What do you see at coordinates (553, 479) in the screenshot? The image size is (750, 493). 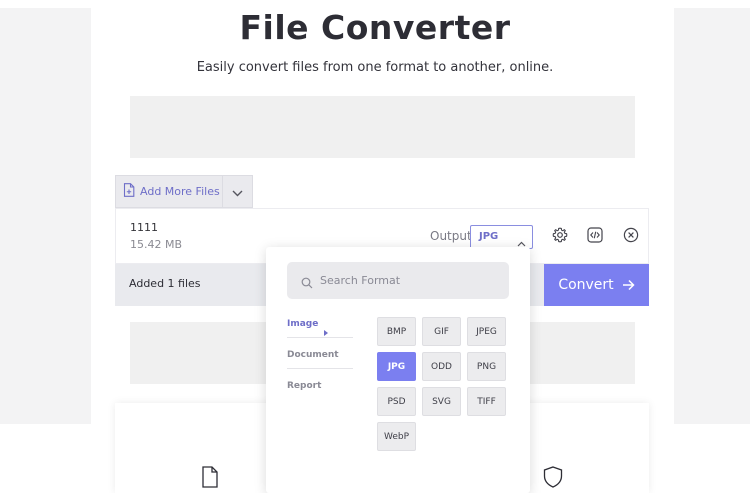 I see `shield-icon` at bounding box center [553, 479].